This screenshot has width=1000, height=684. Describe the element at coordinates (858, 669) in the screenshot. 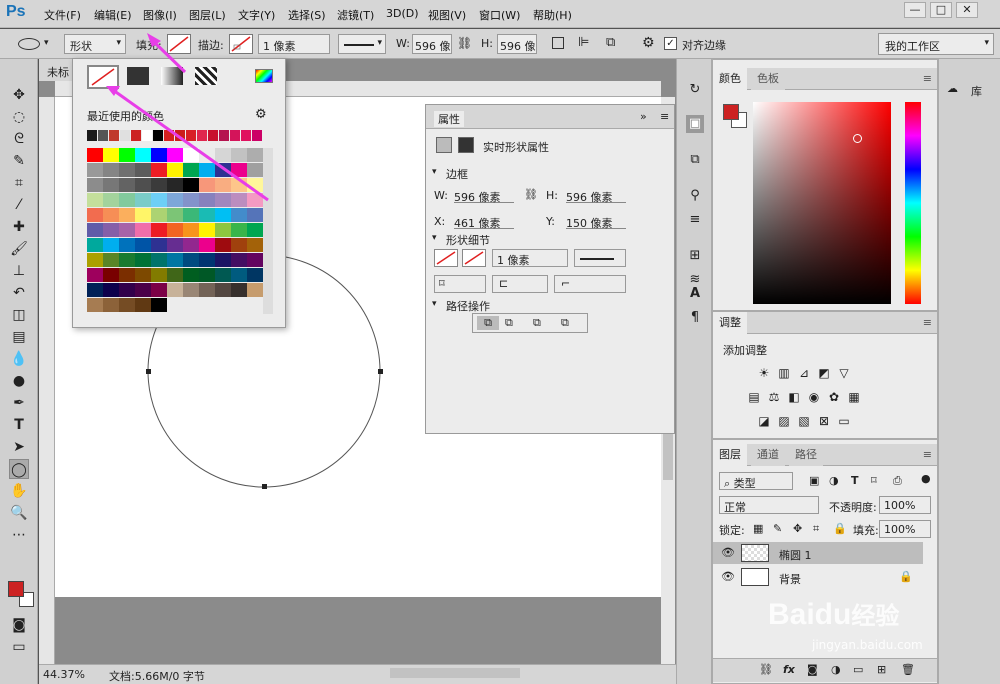

I see `new-group-icon: ▭` at that location.